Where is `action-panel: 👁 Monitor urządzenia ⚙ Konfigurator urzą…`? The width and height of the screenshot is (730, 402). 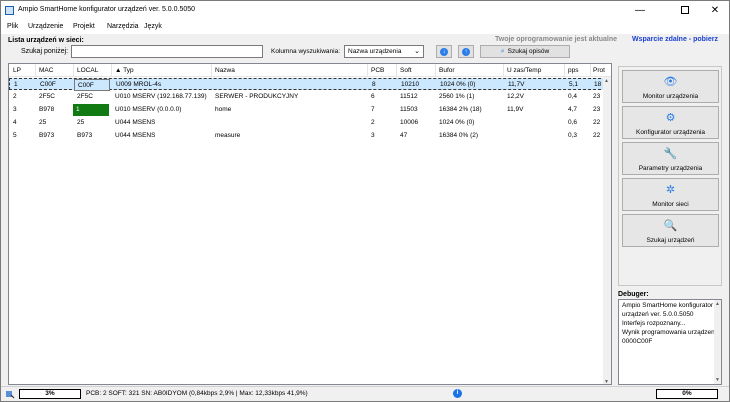
action-panel: 👁 Monitor urządzenia ⚙ Konfigurator urzą… is located at coordinates (670, 176).